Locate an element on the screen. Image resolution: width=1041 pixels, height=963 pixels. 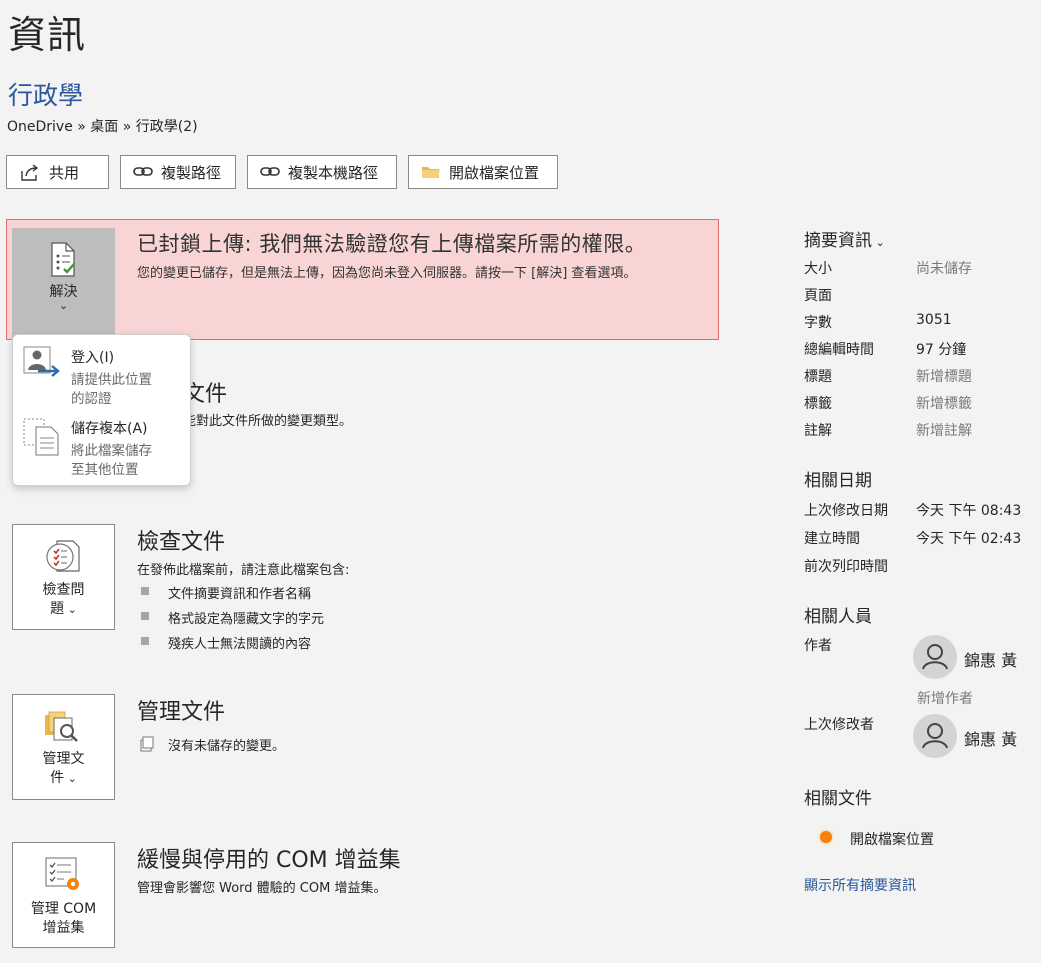
sign-in-title: 登入(I) is located at coordinates (93, 358).